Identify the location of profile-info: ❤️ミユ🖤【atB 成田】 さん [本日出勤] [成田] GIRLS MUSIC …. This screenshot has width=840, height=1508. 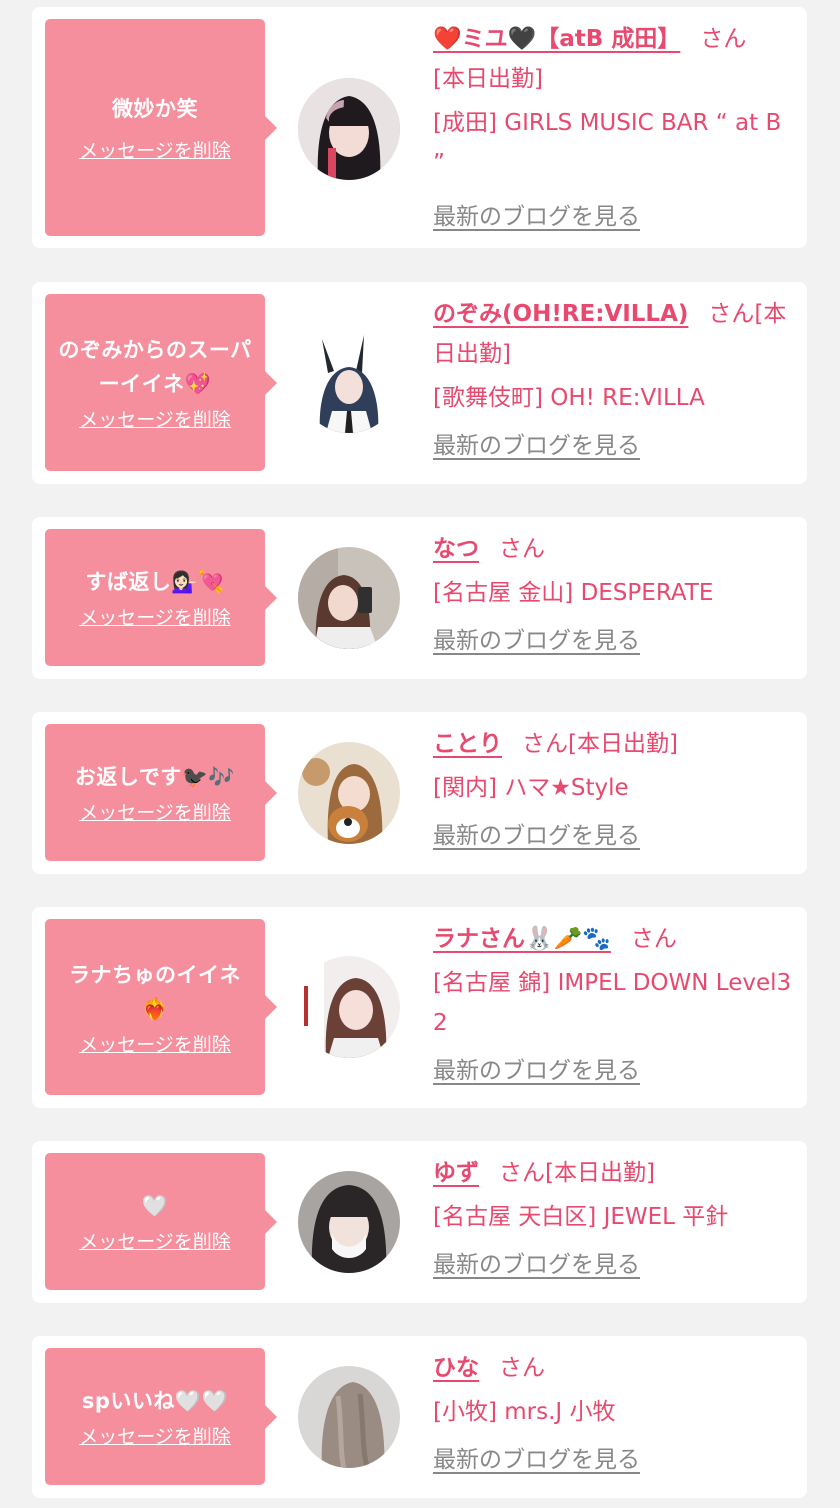
(615, 127).